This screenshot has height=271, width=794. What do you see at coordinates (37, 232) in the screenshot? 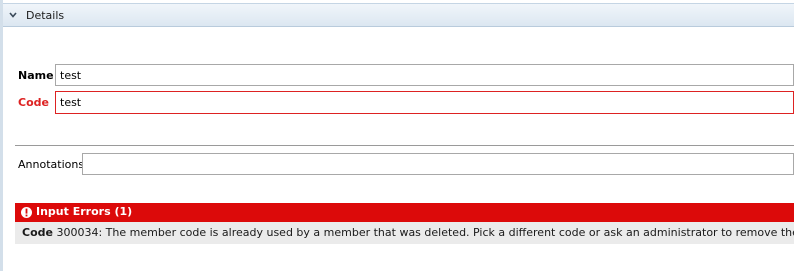
I see `error-field-name: Code` at bounding box center [37, 232].